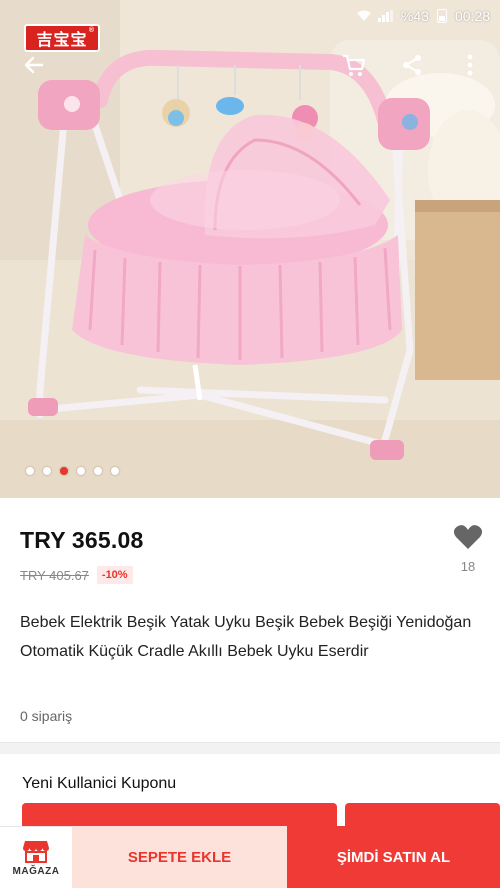 The image size is (500, 888). I want to click on store-button: MAĞAZA, so click(36, 857).